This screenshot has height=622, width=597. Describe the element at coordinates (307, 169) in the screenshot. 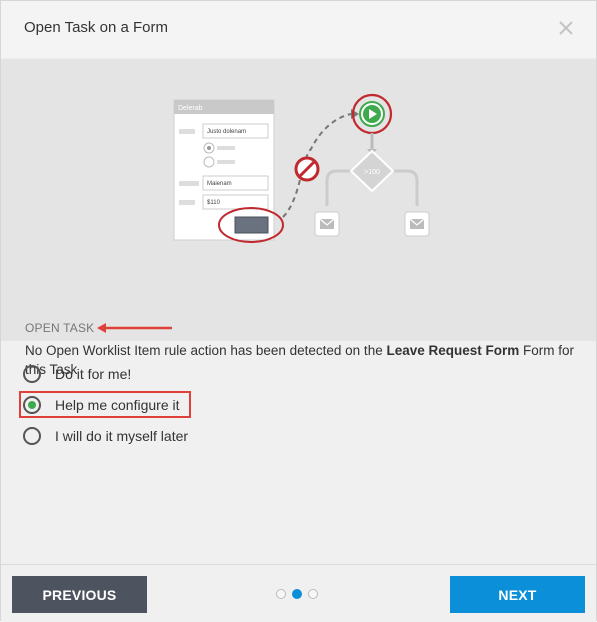

I see `no-entry-icon` at that location.